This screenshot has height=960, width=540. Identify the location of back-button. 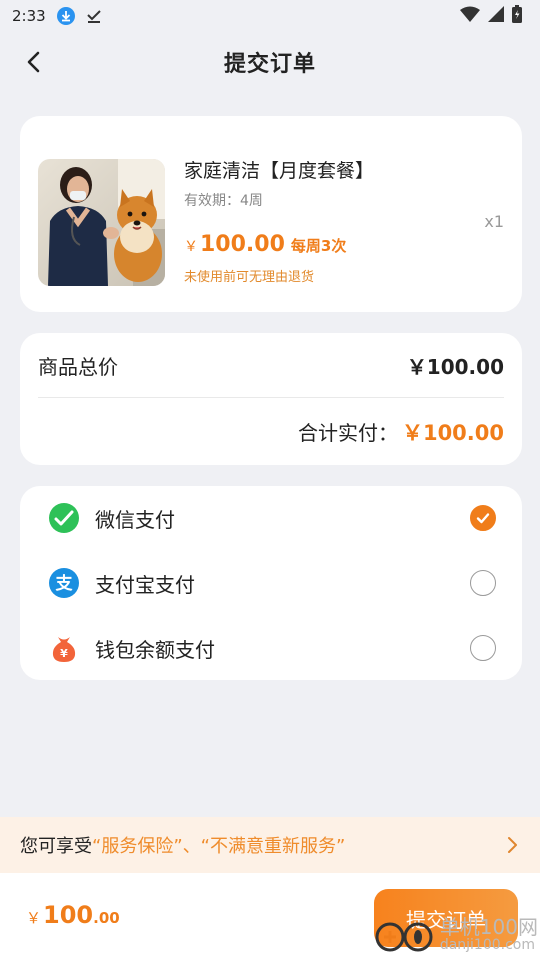
(34, 62).